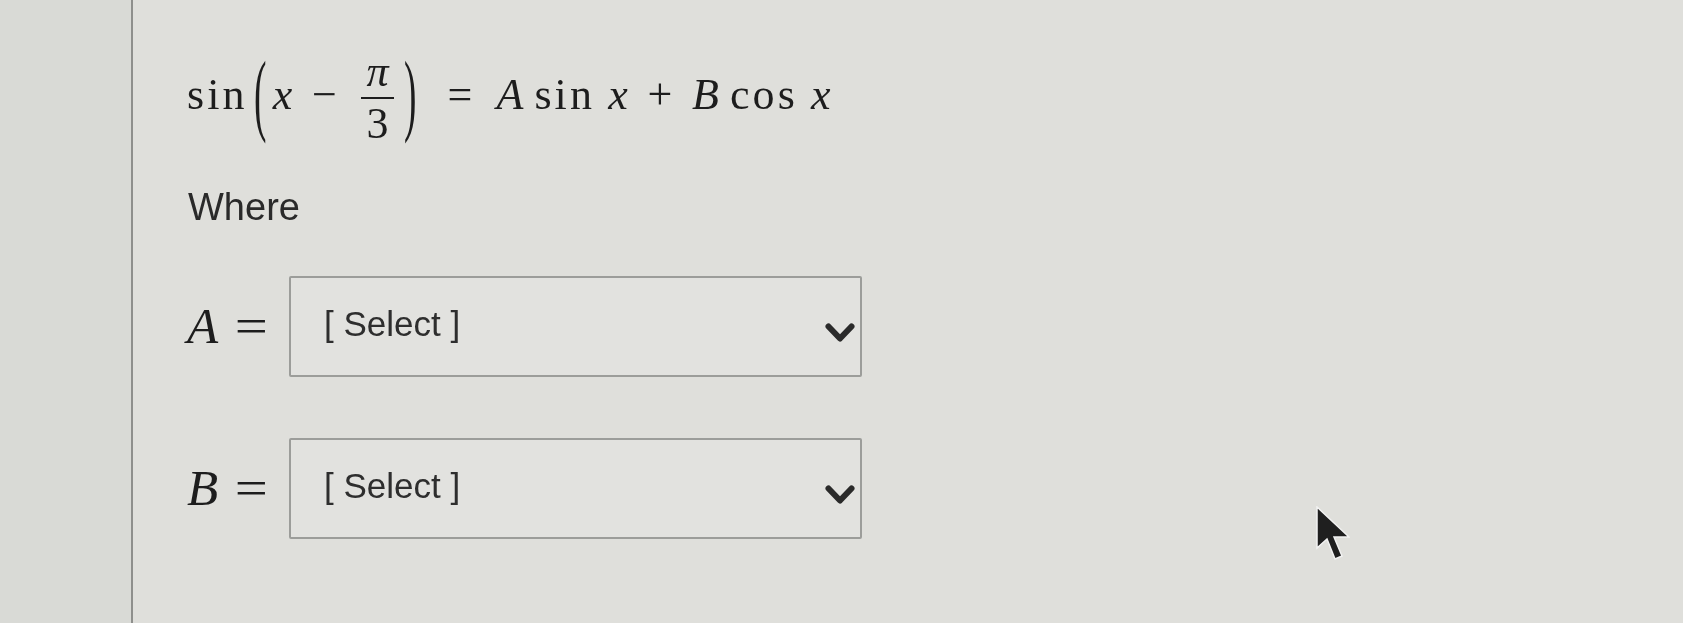  What do you see at coordinates (764, 95) in the screenshot?
I see `function-name: cos` at bounding box center [764, 95].